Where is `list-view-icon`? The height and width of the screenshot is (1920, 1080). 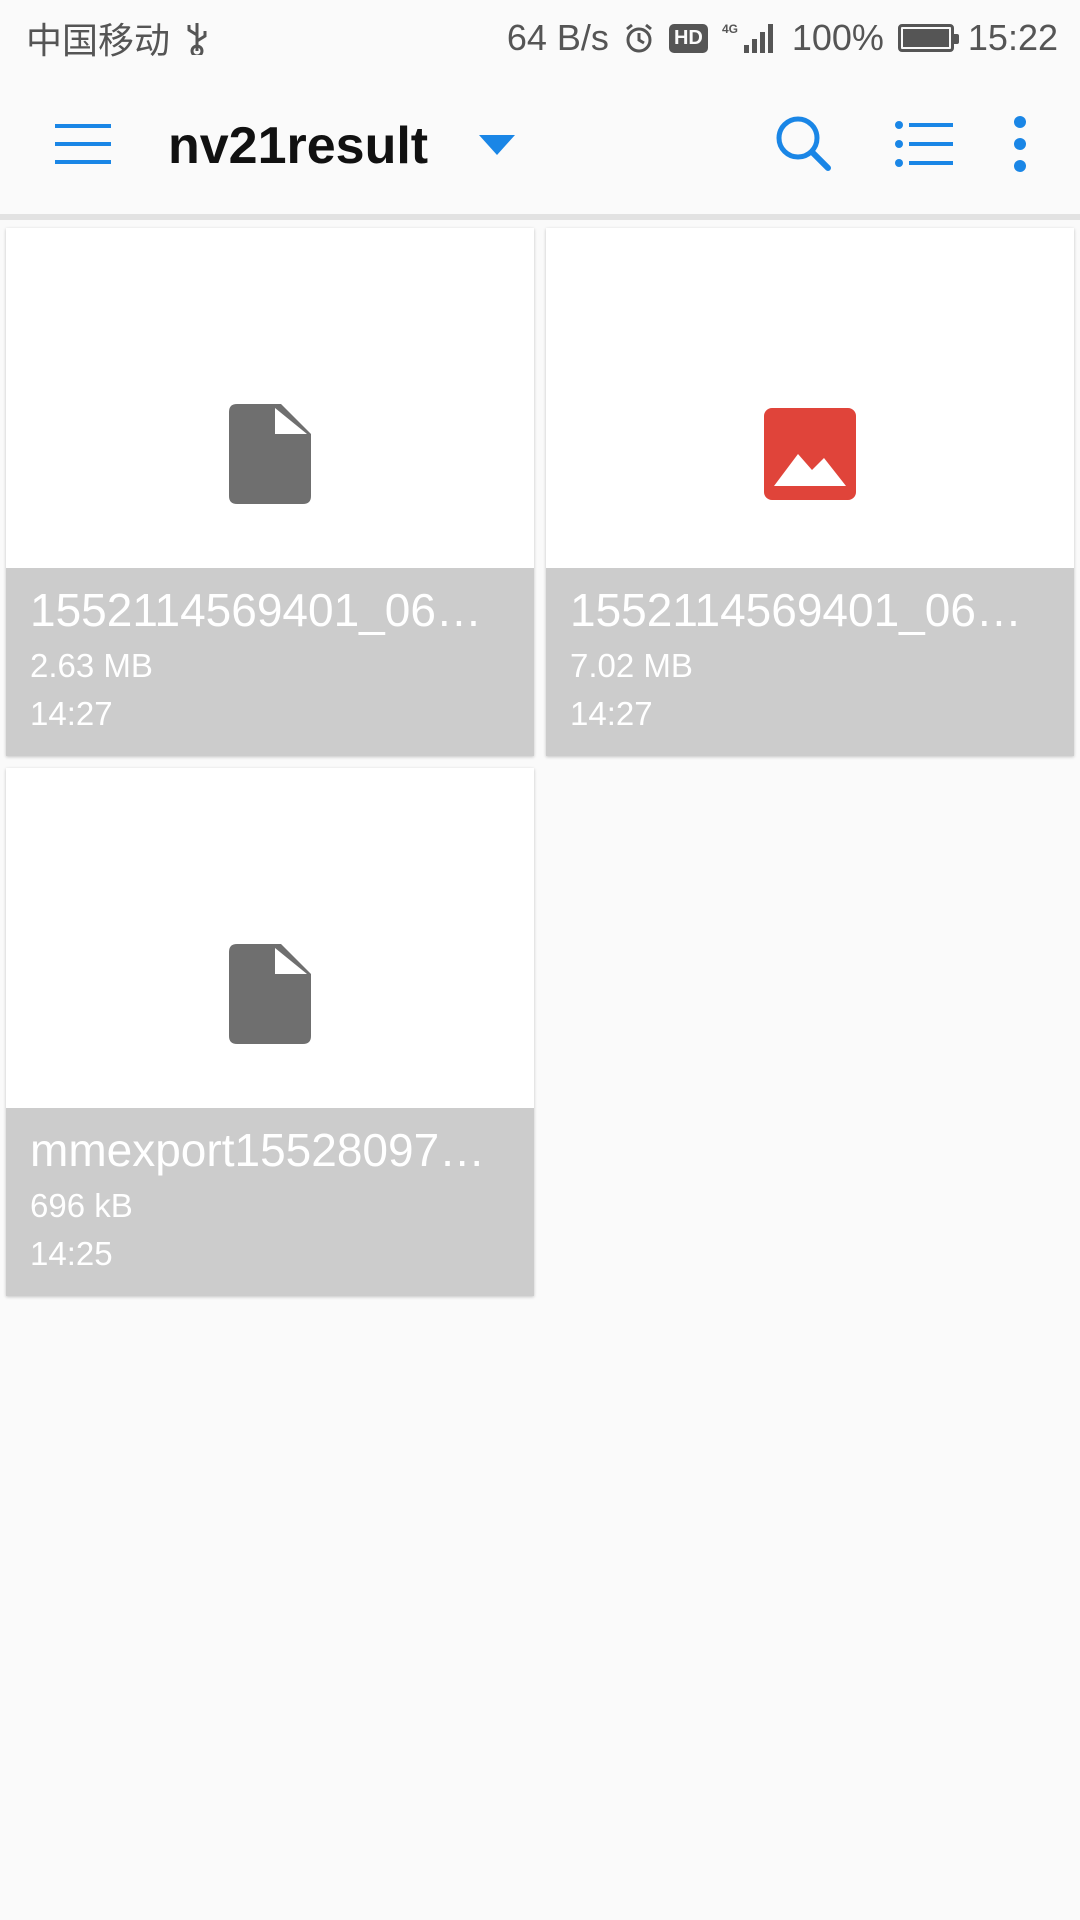 list-view-icon is located at coordinates (924, 144).